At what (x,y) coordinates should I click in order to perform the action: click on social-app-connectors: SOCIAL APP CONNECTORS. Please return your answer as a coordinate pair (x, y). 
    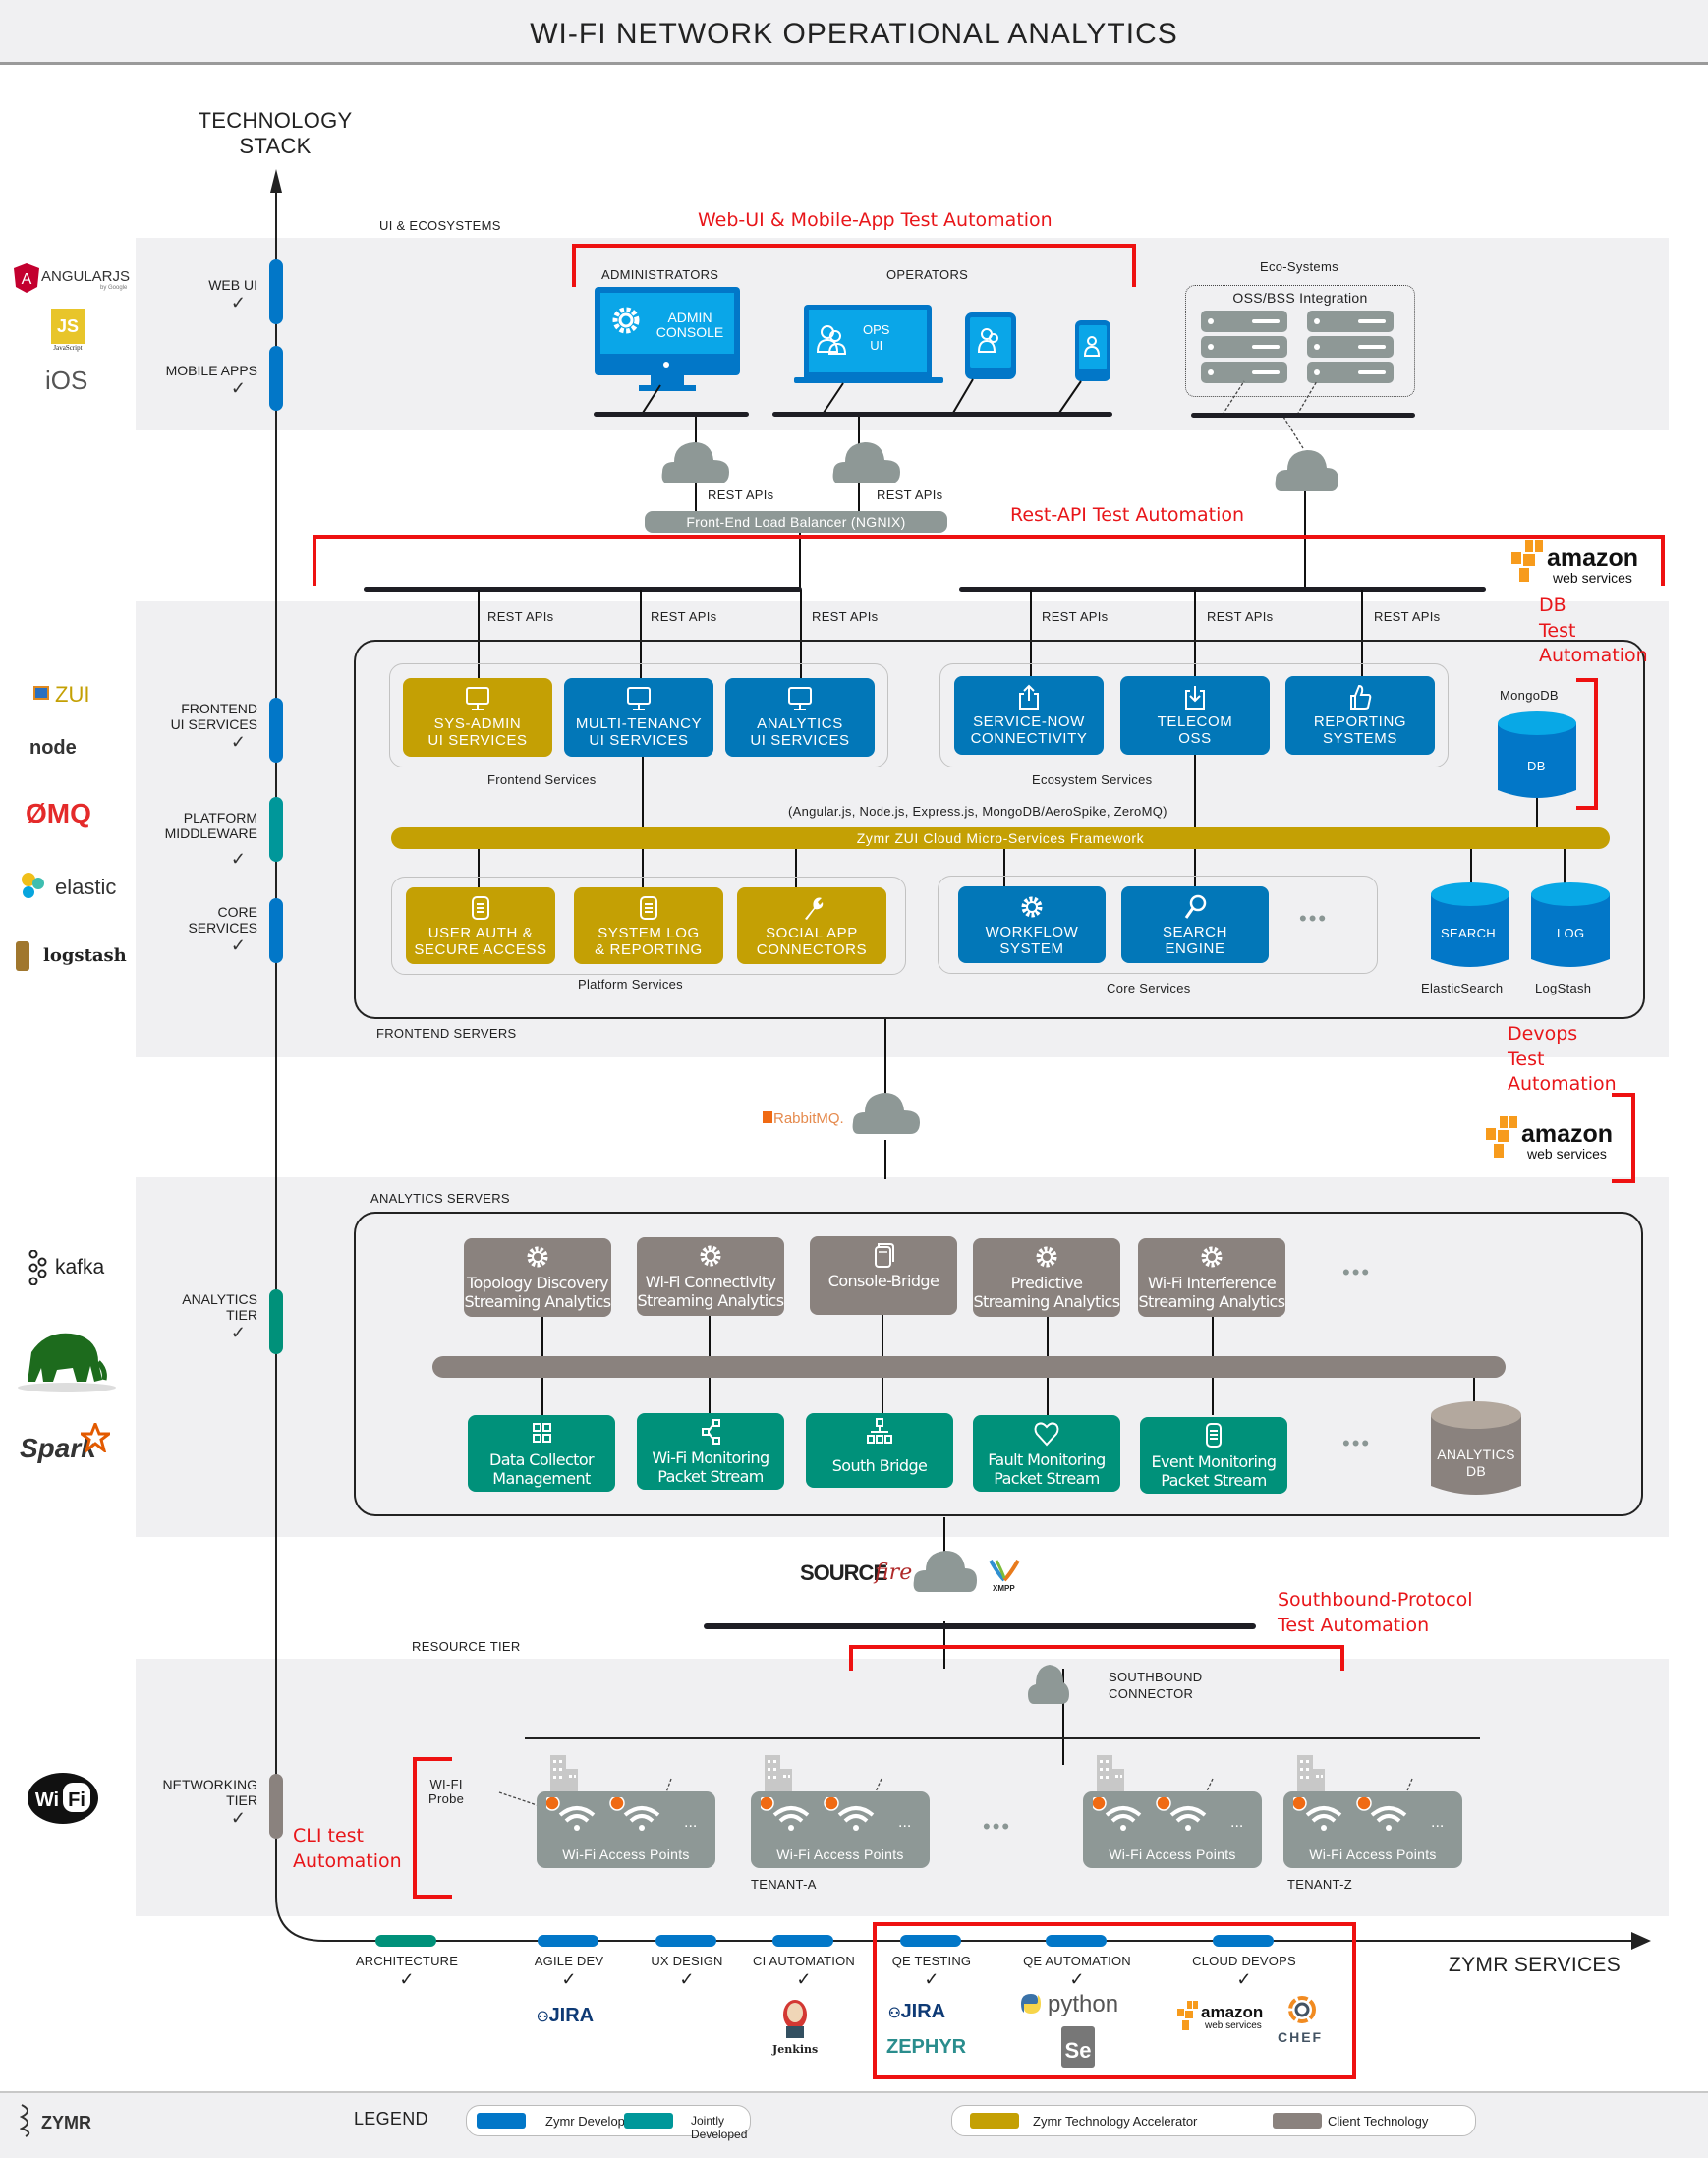
    Looking at the image, I should click on (811, 926).